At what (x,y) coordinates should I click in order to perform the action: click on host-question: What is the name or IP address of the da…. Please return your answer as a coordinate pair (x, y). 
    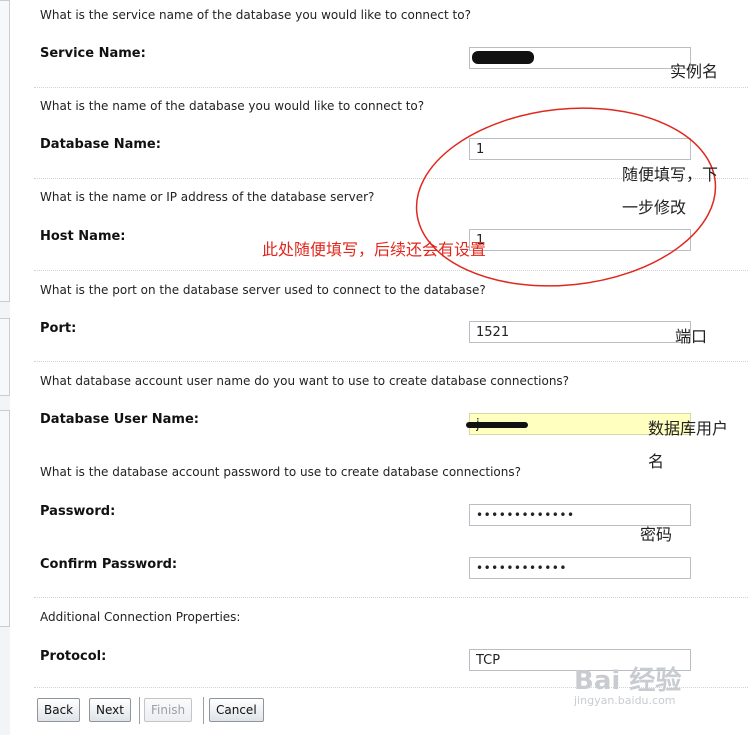
    Looking at the image, I should click on (207, 197).